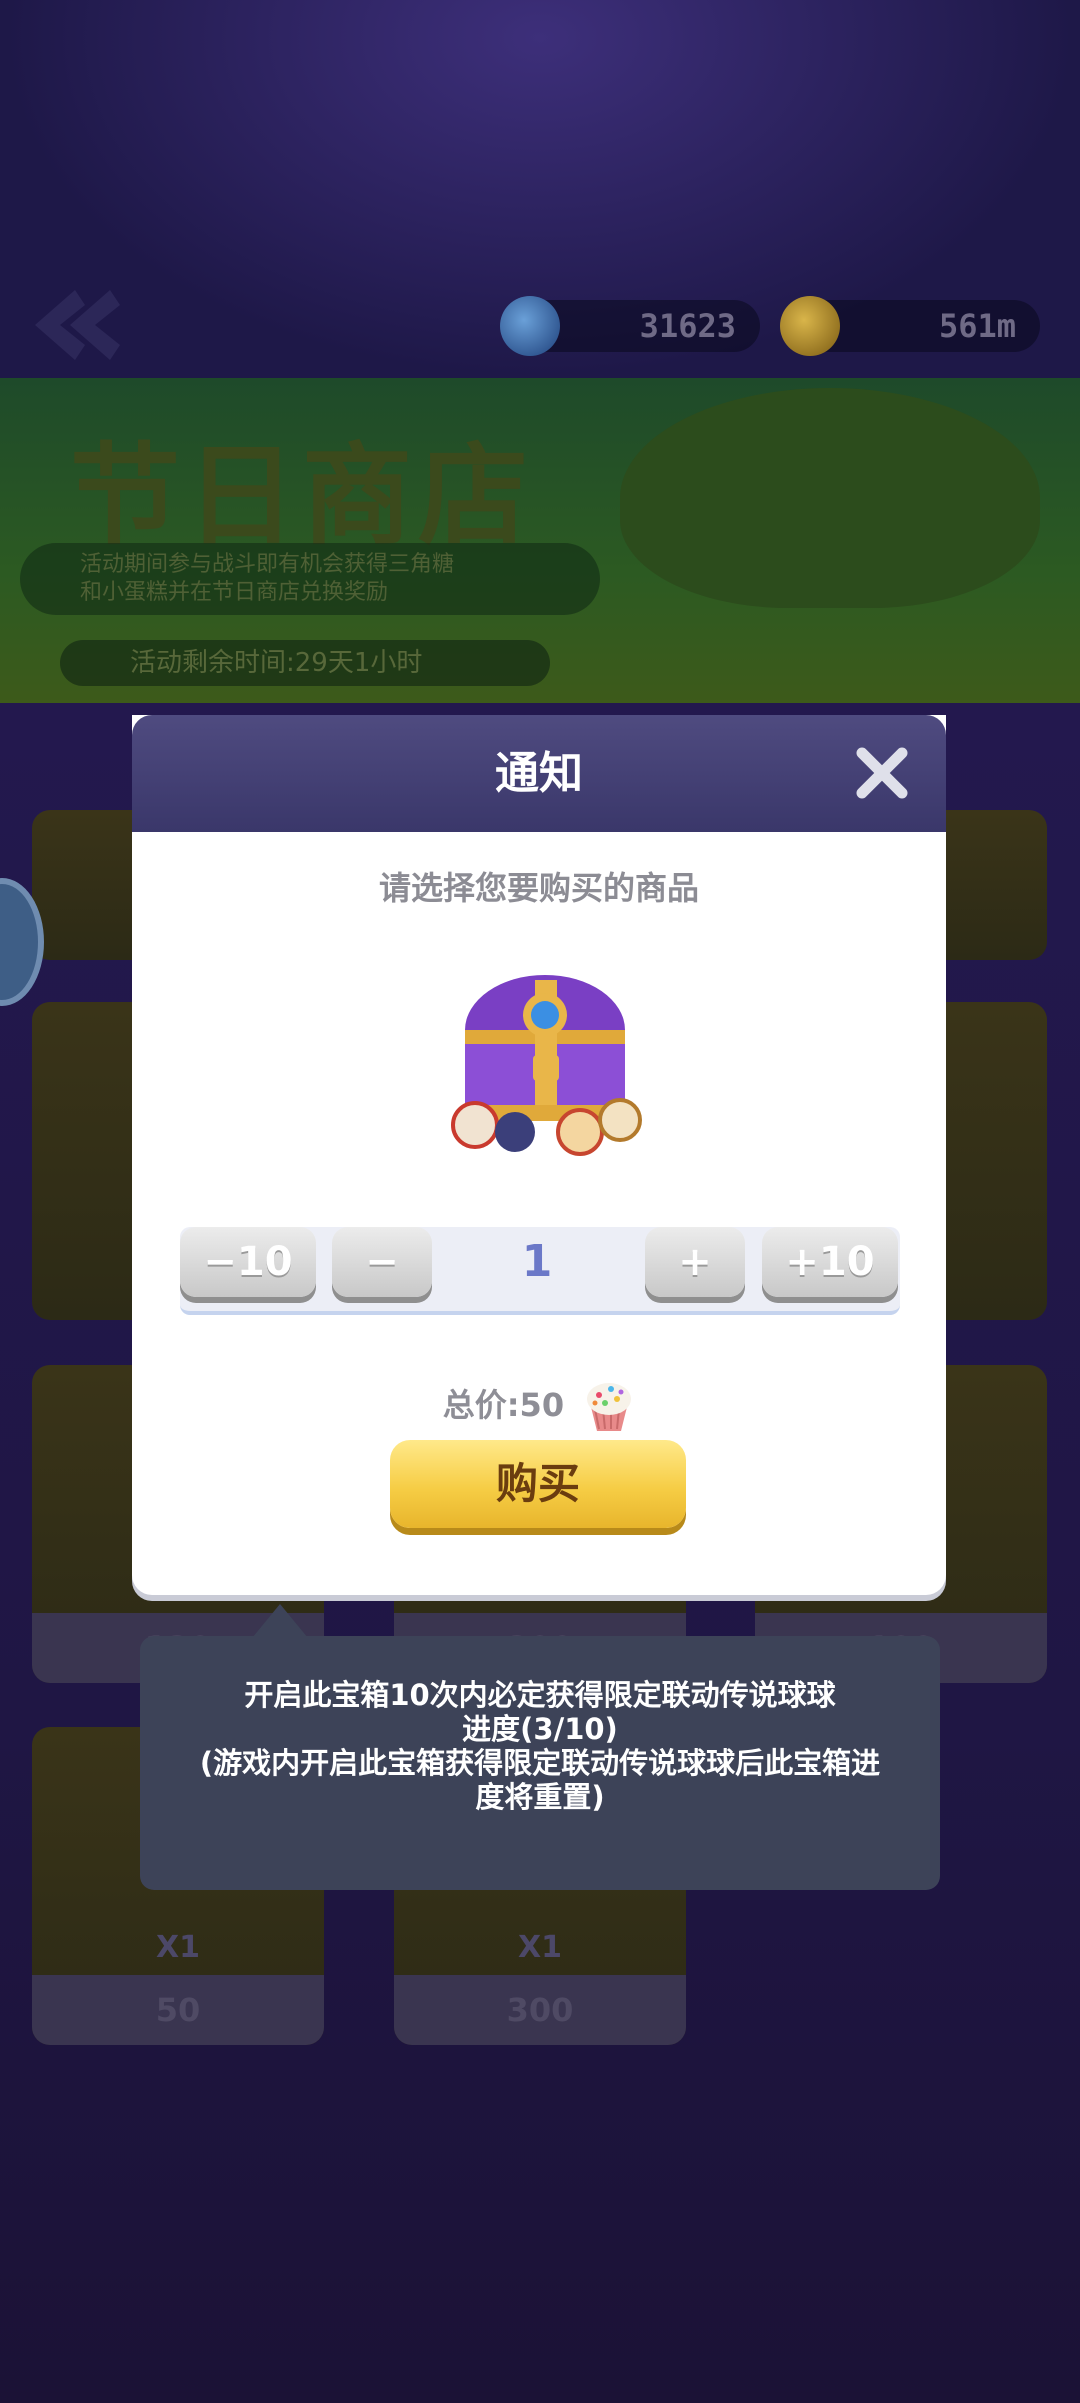 Image resolution: width=1080 pixels, height=2403 pixels. I want to click on total-price-label: 总价:50, so click(503, 1405).